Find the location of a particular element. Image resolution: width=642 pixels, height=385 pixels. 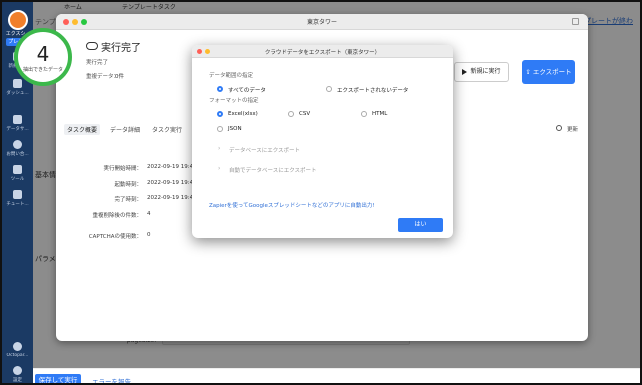

task-status-title: 実行完了 is located at coordinates (121, 48).